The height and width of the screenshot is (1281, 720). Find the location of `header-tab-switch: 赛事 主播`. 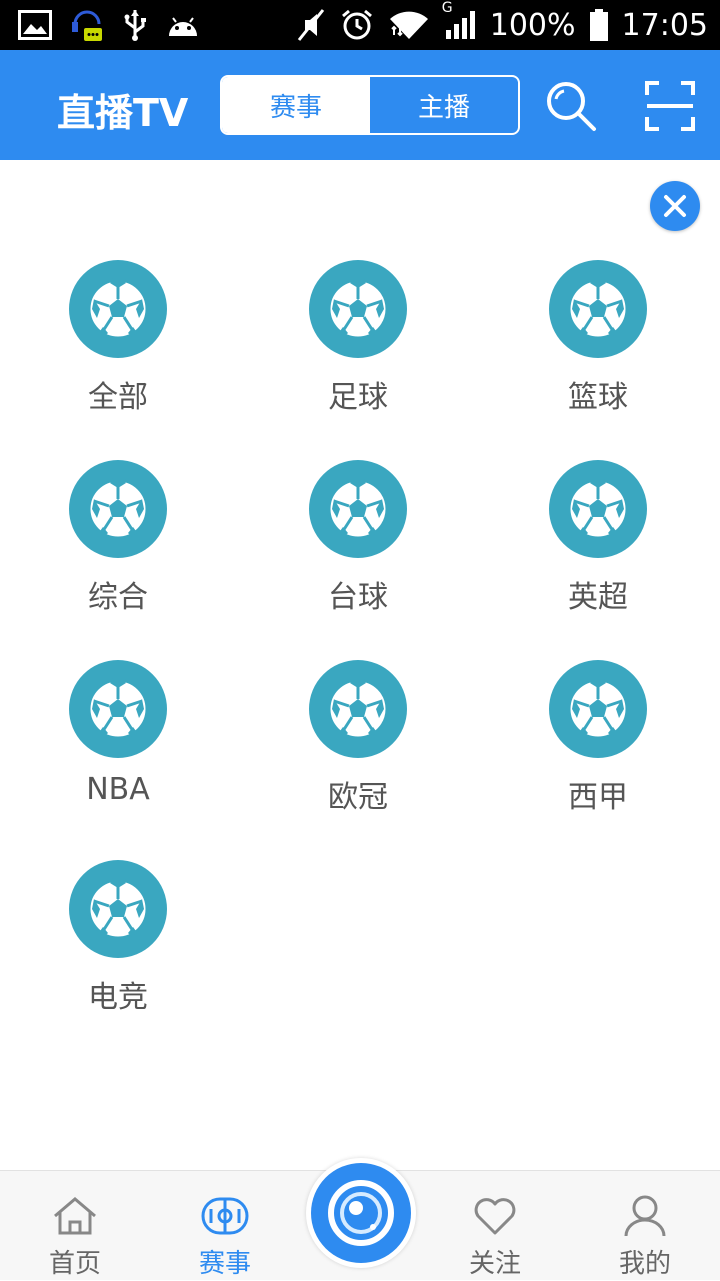

header-tab-switch: 赛事 主播 is located at coordinates (370, 105).